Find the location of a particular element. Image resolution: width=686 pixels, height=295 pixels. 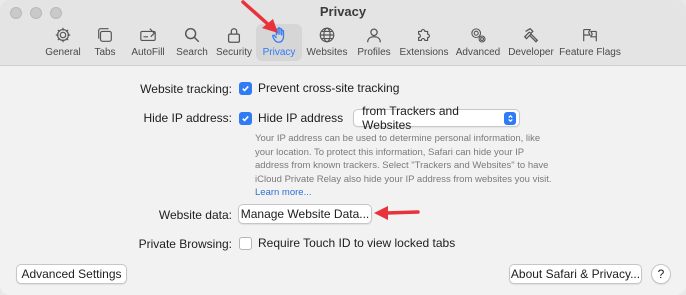

tab-label: Extensions is located at coordinates (424, 52).